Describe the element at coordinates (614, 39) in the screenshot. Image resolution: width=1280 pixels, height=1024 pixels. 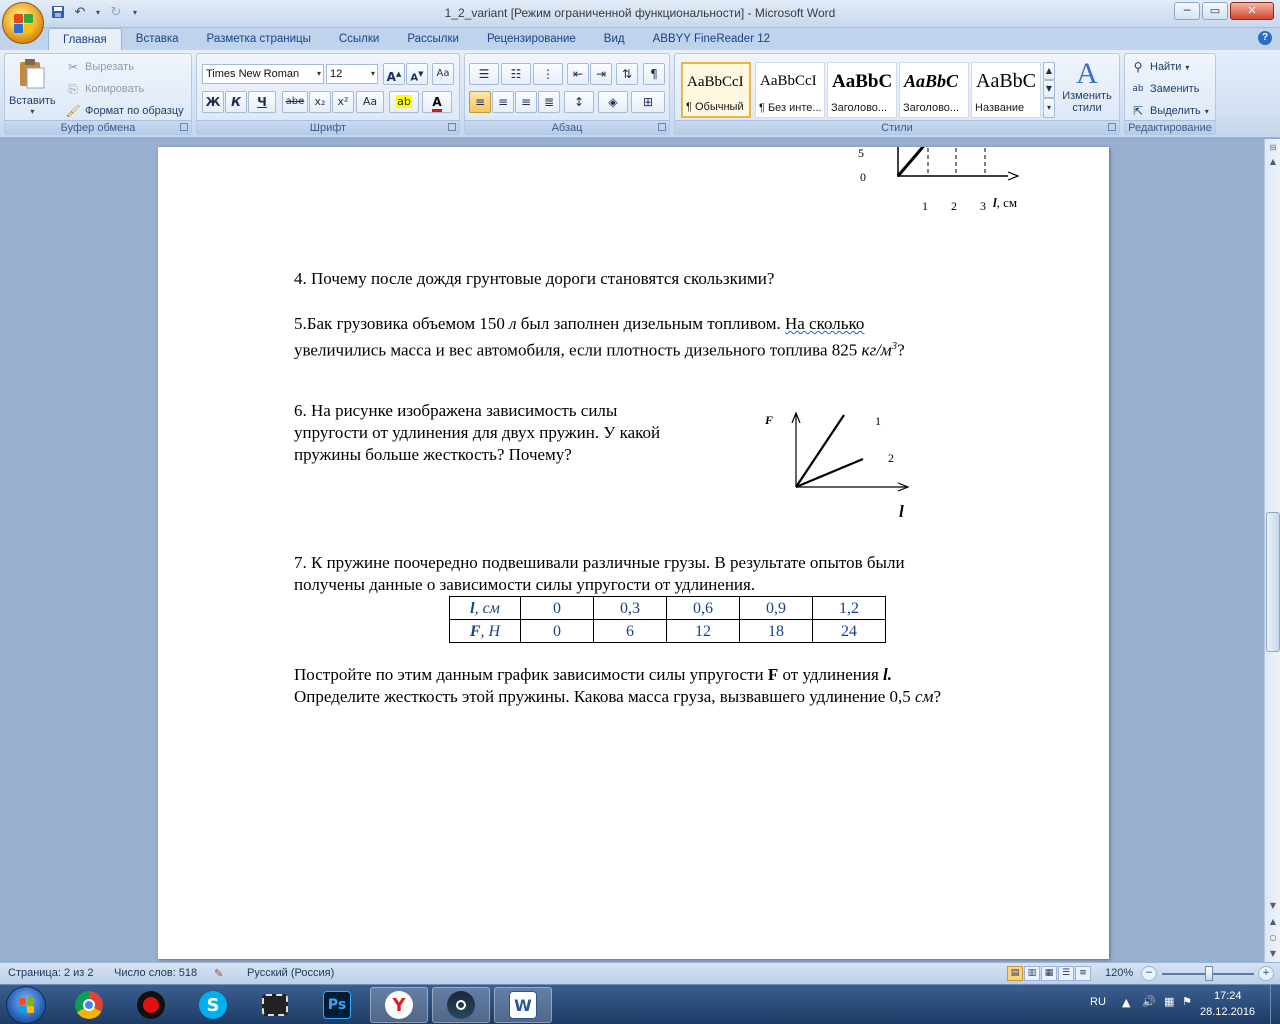
I see `tab-view: Вид` at that location.